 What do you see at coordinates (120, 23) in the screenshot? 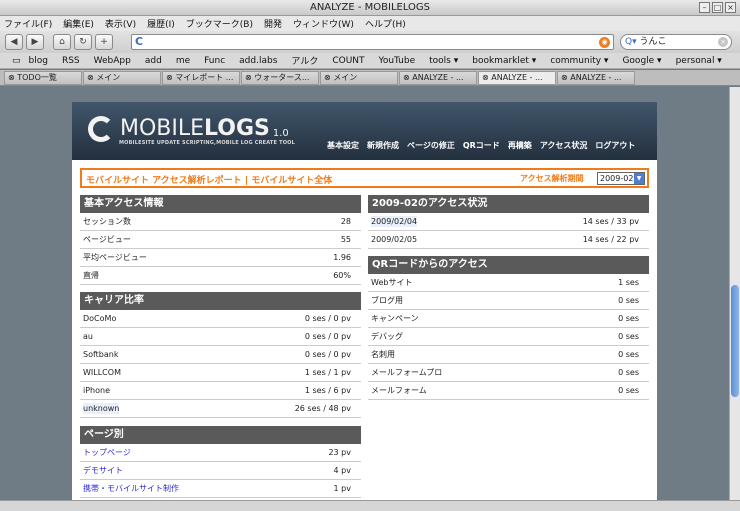
I see `menu-view: 表示(V)` at bounding box center [120, 23].